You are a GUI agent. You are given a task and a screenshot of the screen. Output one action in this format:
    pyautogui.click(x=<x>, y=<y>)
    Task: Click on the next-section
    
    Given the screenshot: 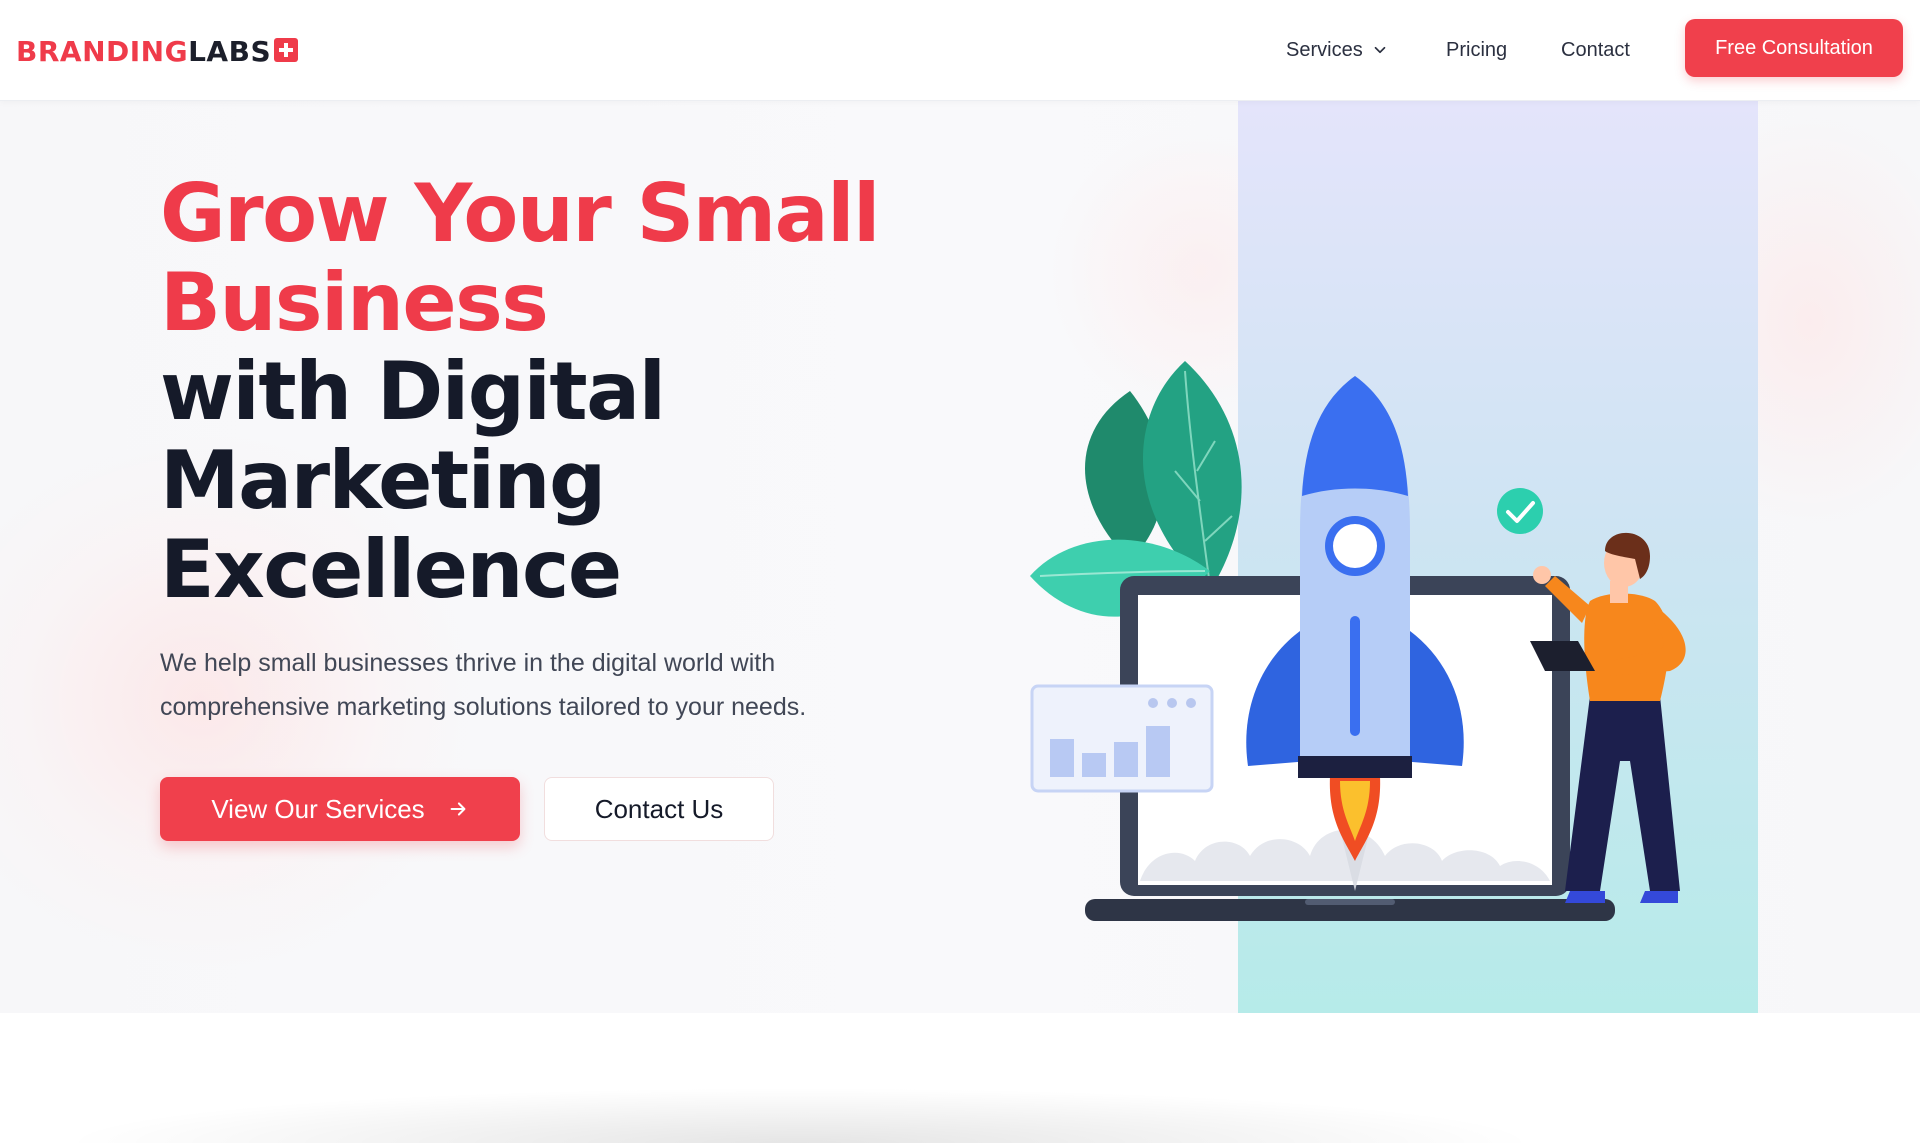 What is the action you would take?
    pyautogui.click(x=960, y=1078)
    